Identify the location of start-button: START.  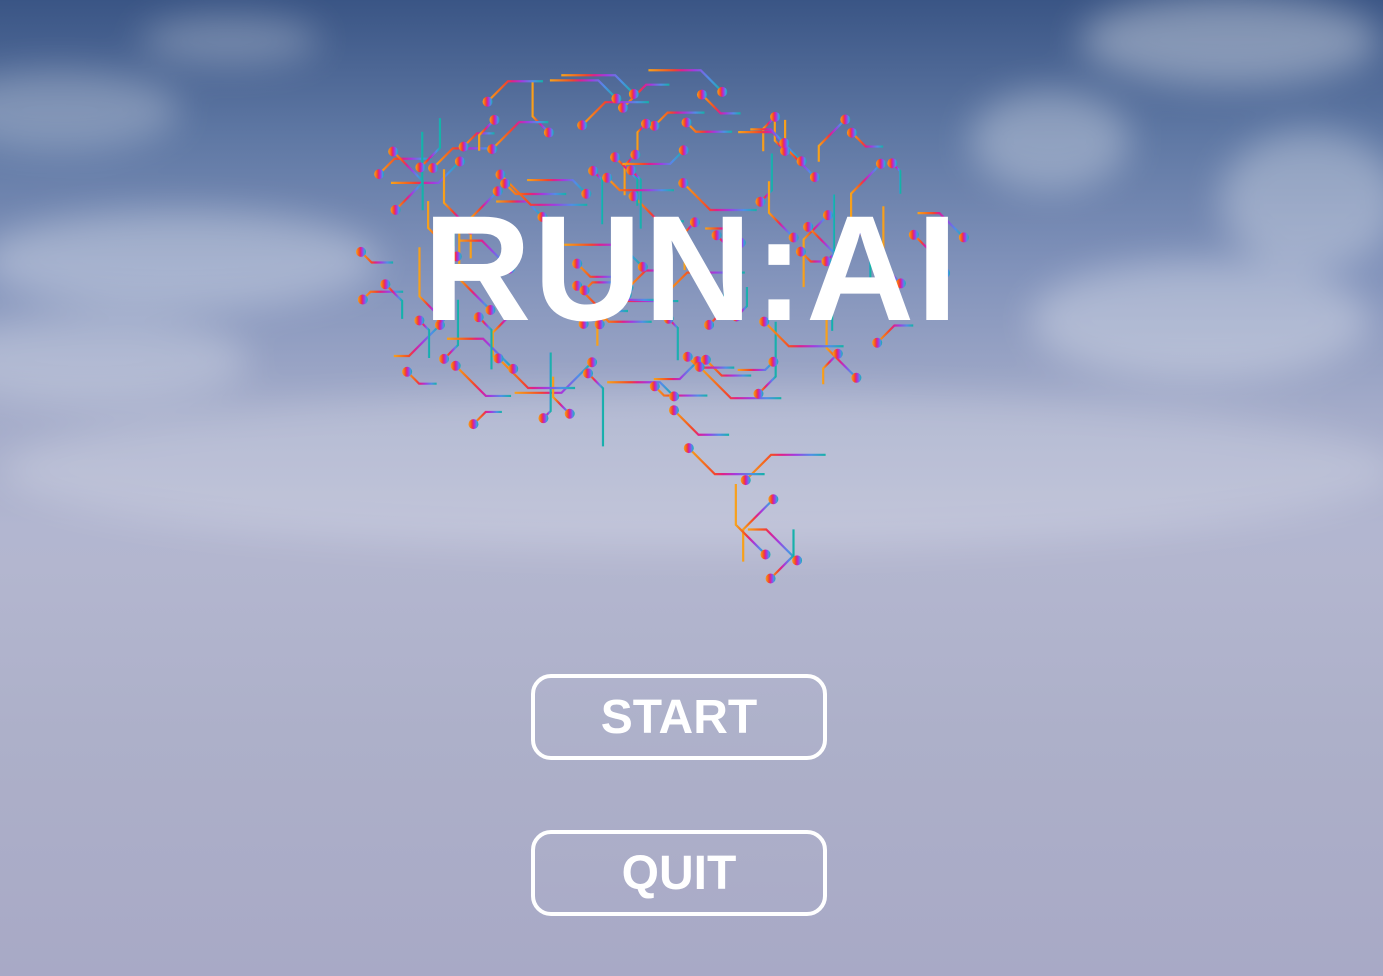
(679, 717).